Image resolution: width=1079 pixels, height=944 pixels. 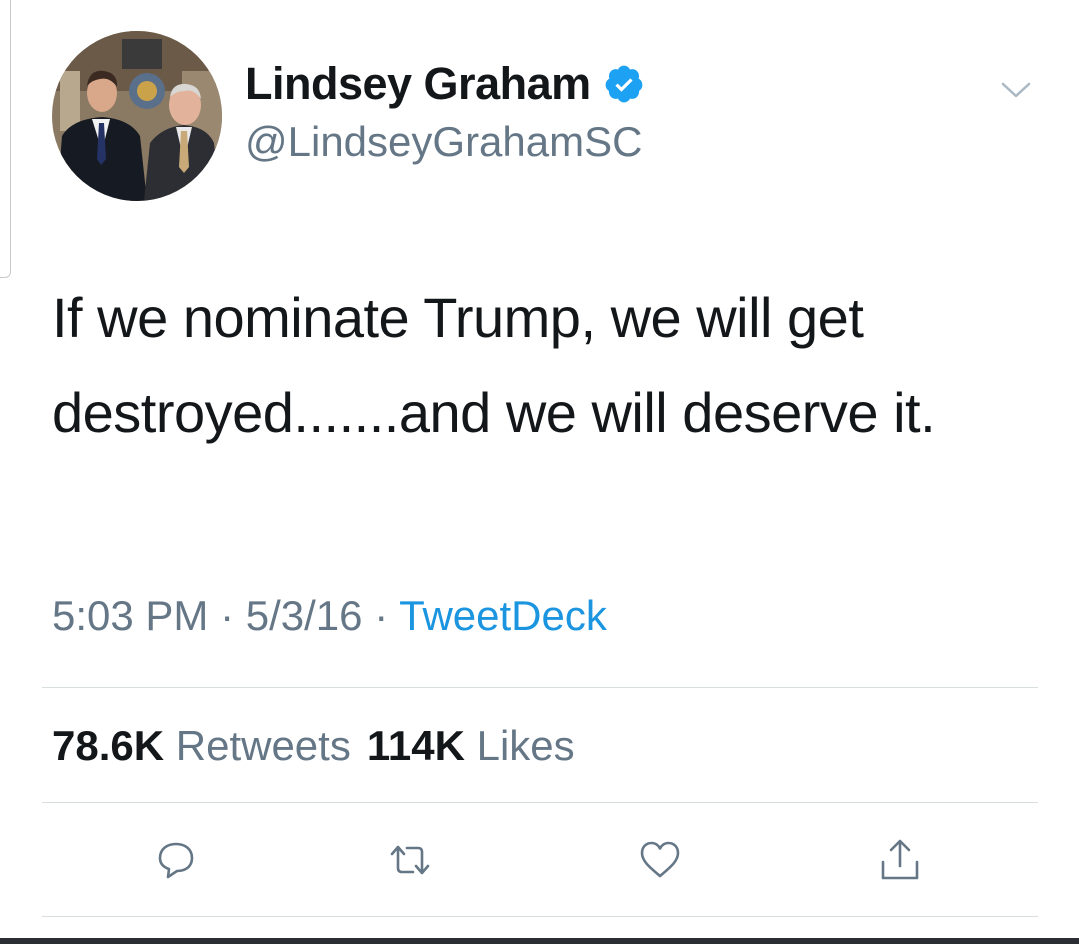 I want to click on reply-icon, so click(x=176, y=860).